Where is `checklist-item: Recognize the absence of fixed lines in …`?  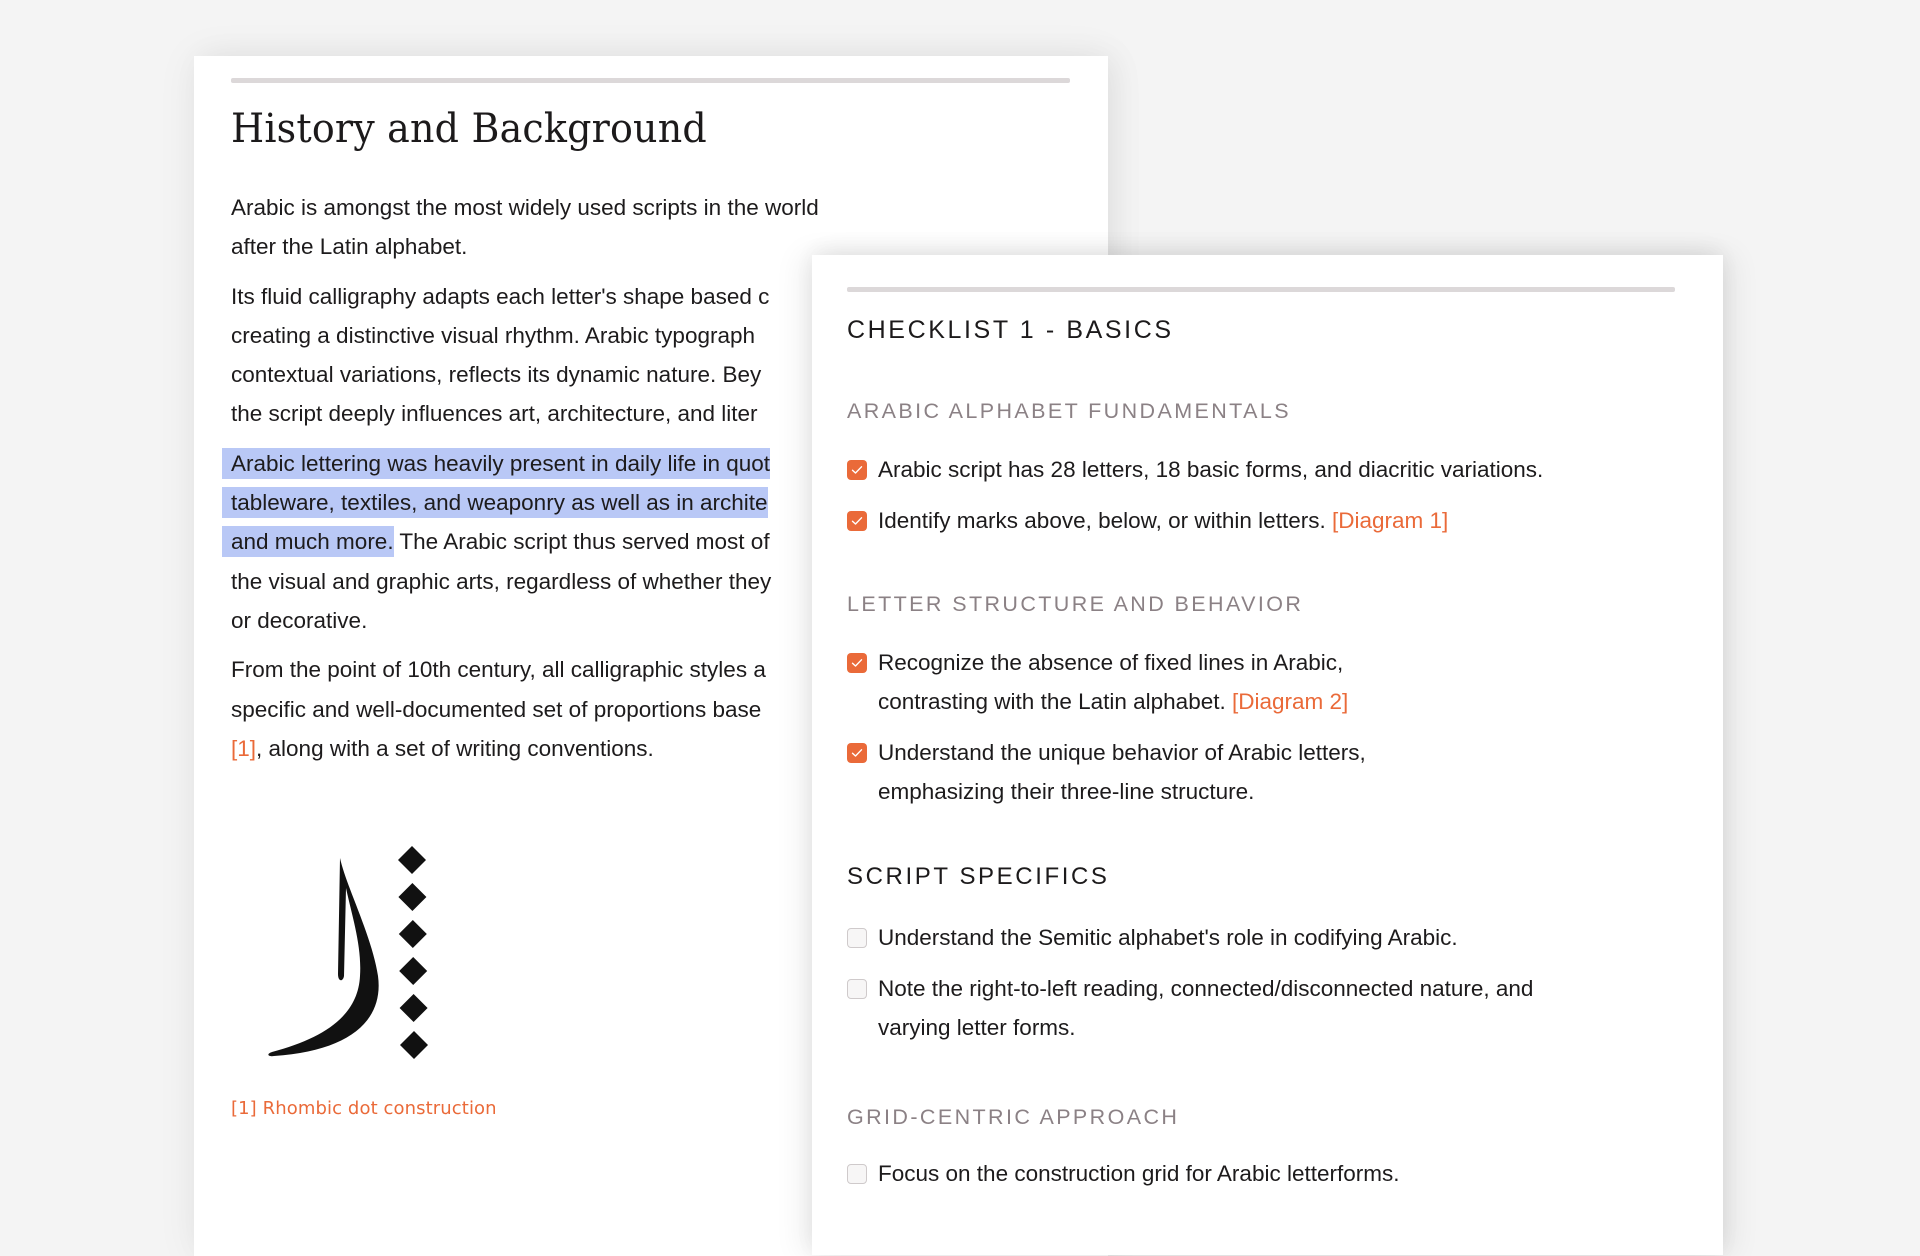
checklist-item: Recognize the absence of fixed lines in … is located at coordinates (1267, 682).